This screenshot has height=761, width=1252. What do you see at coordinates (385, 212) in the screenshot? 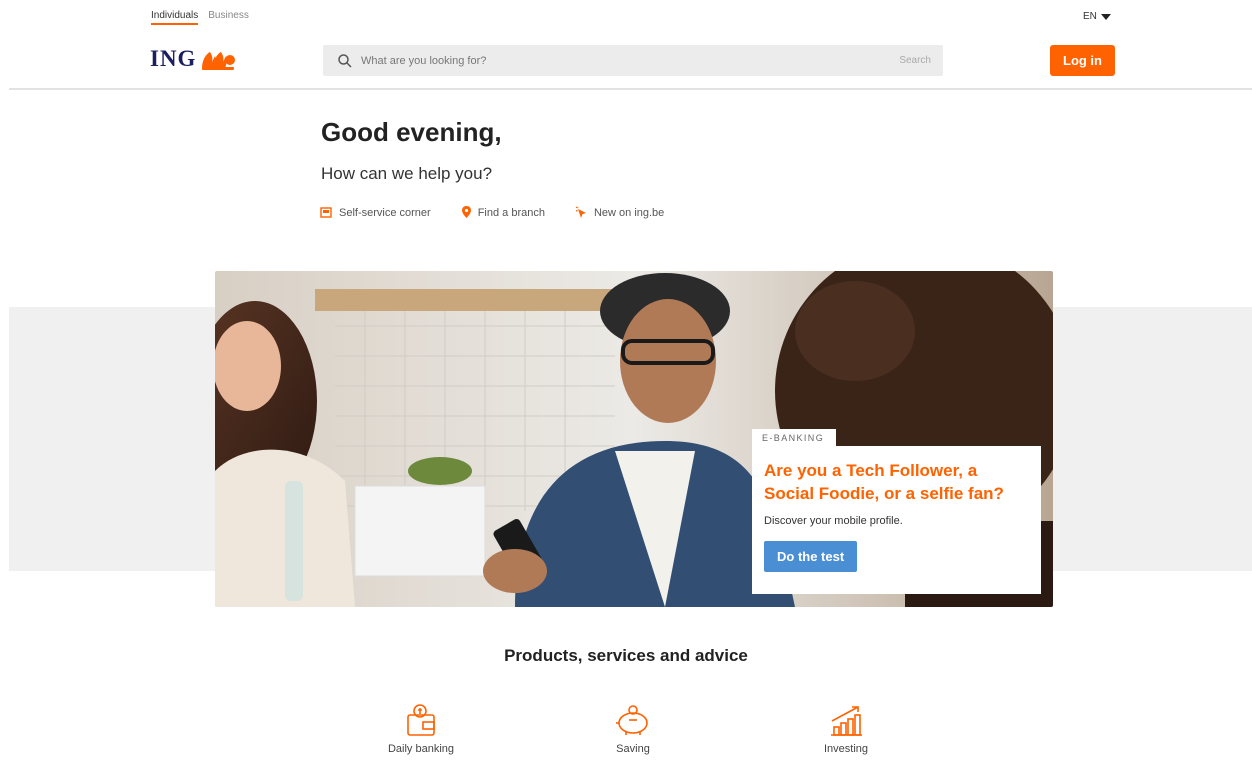
I see `quicklink-label: Self-service corner` at bounding box center [385, 212].